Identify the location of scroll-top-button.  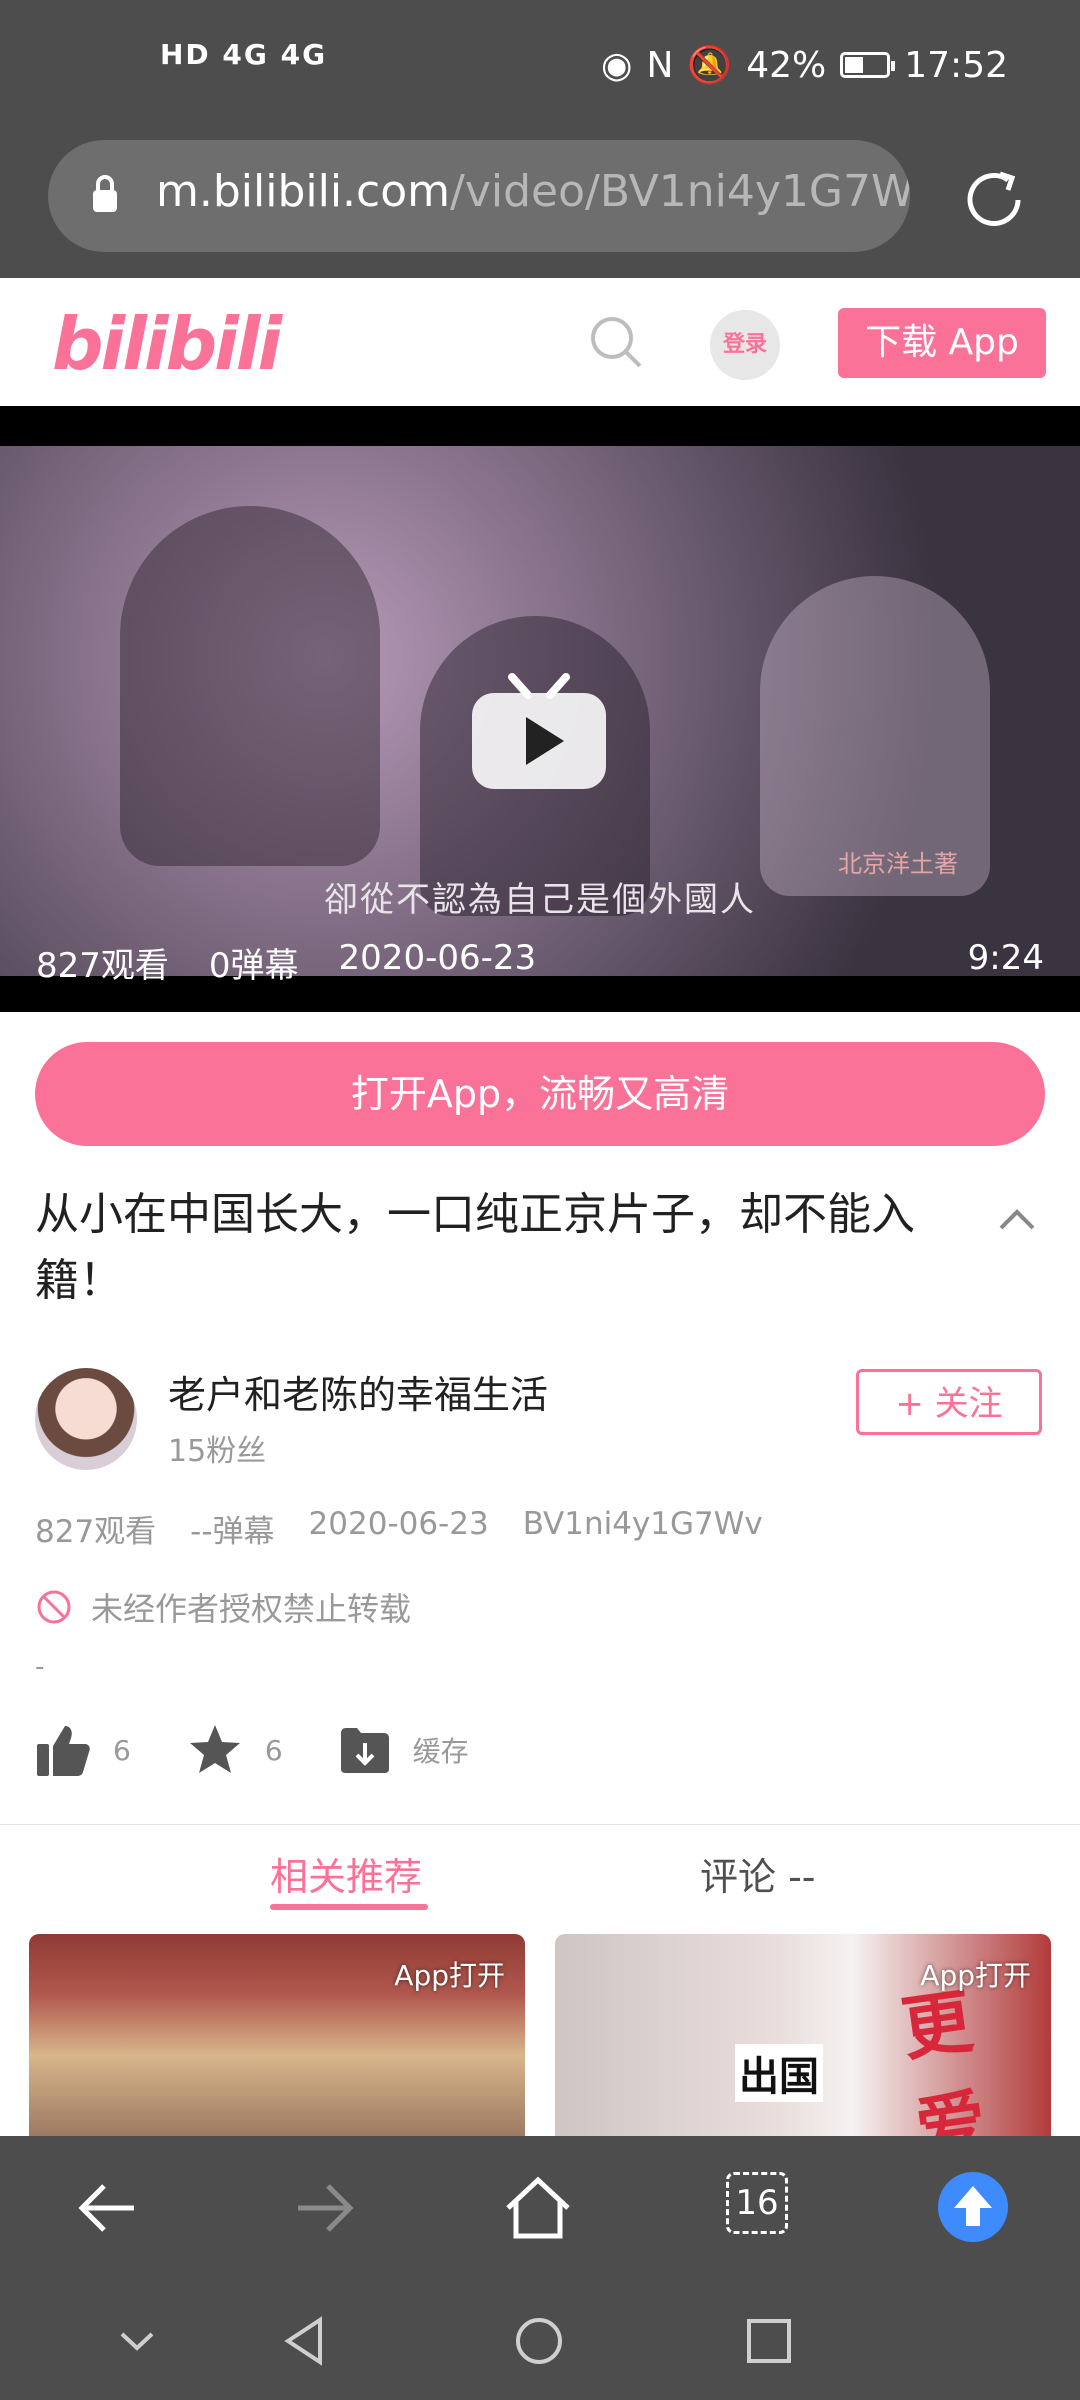
(973, 2207).